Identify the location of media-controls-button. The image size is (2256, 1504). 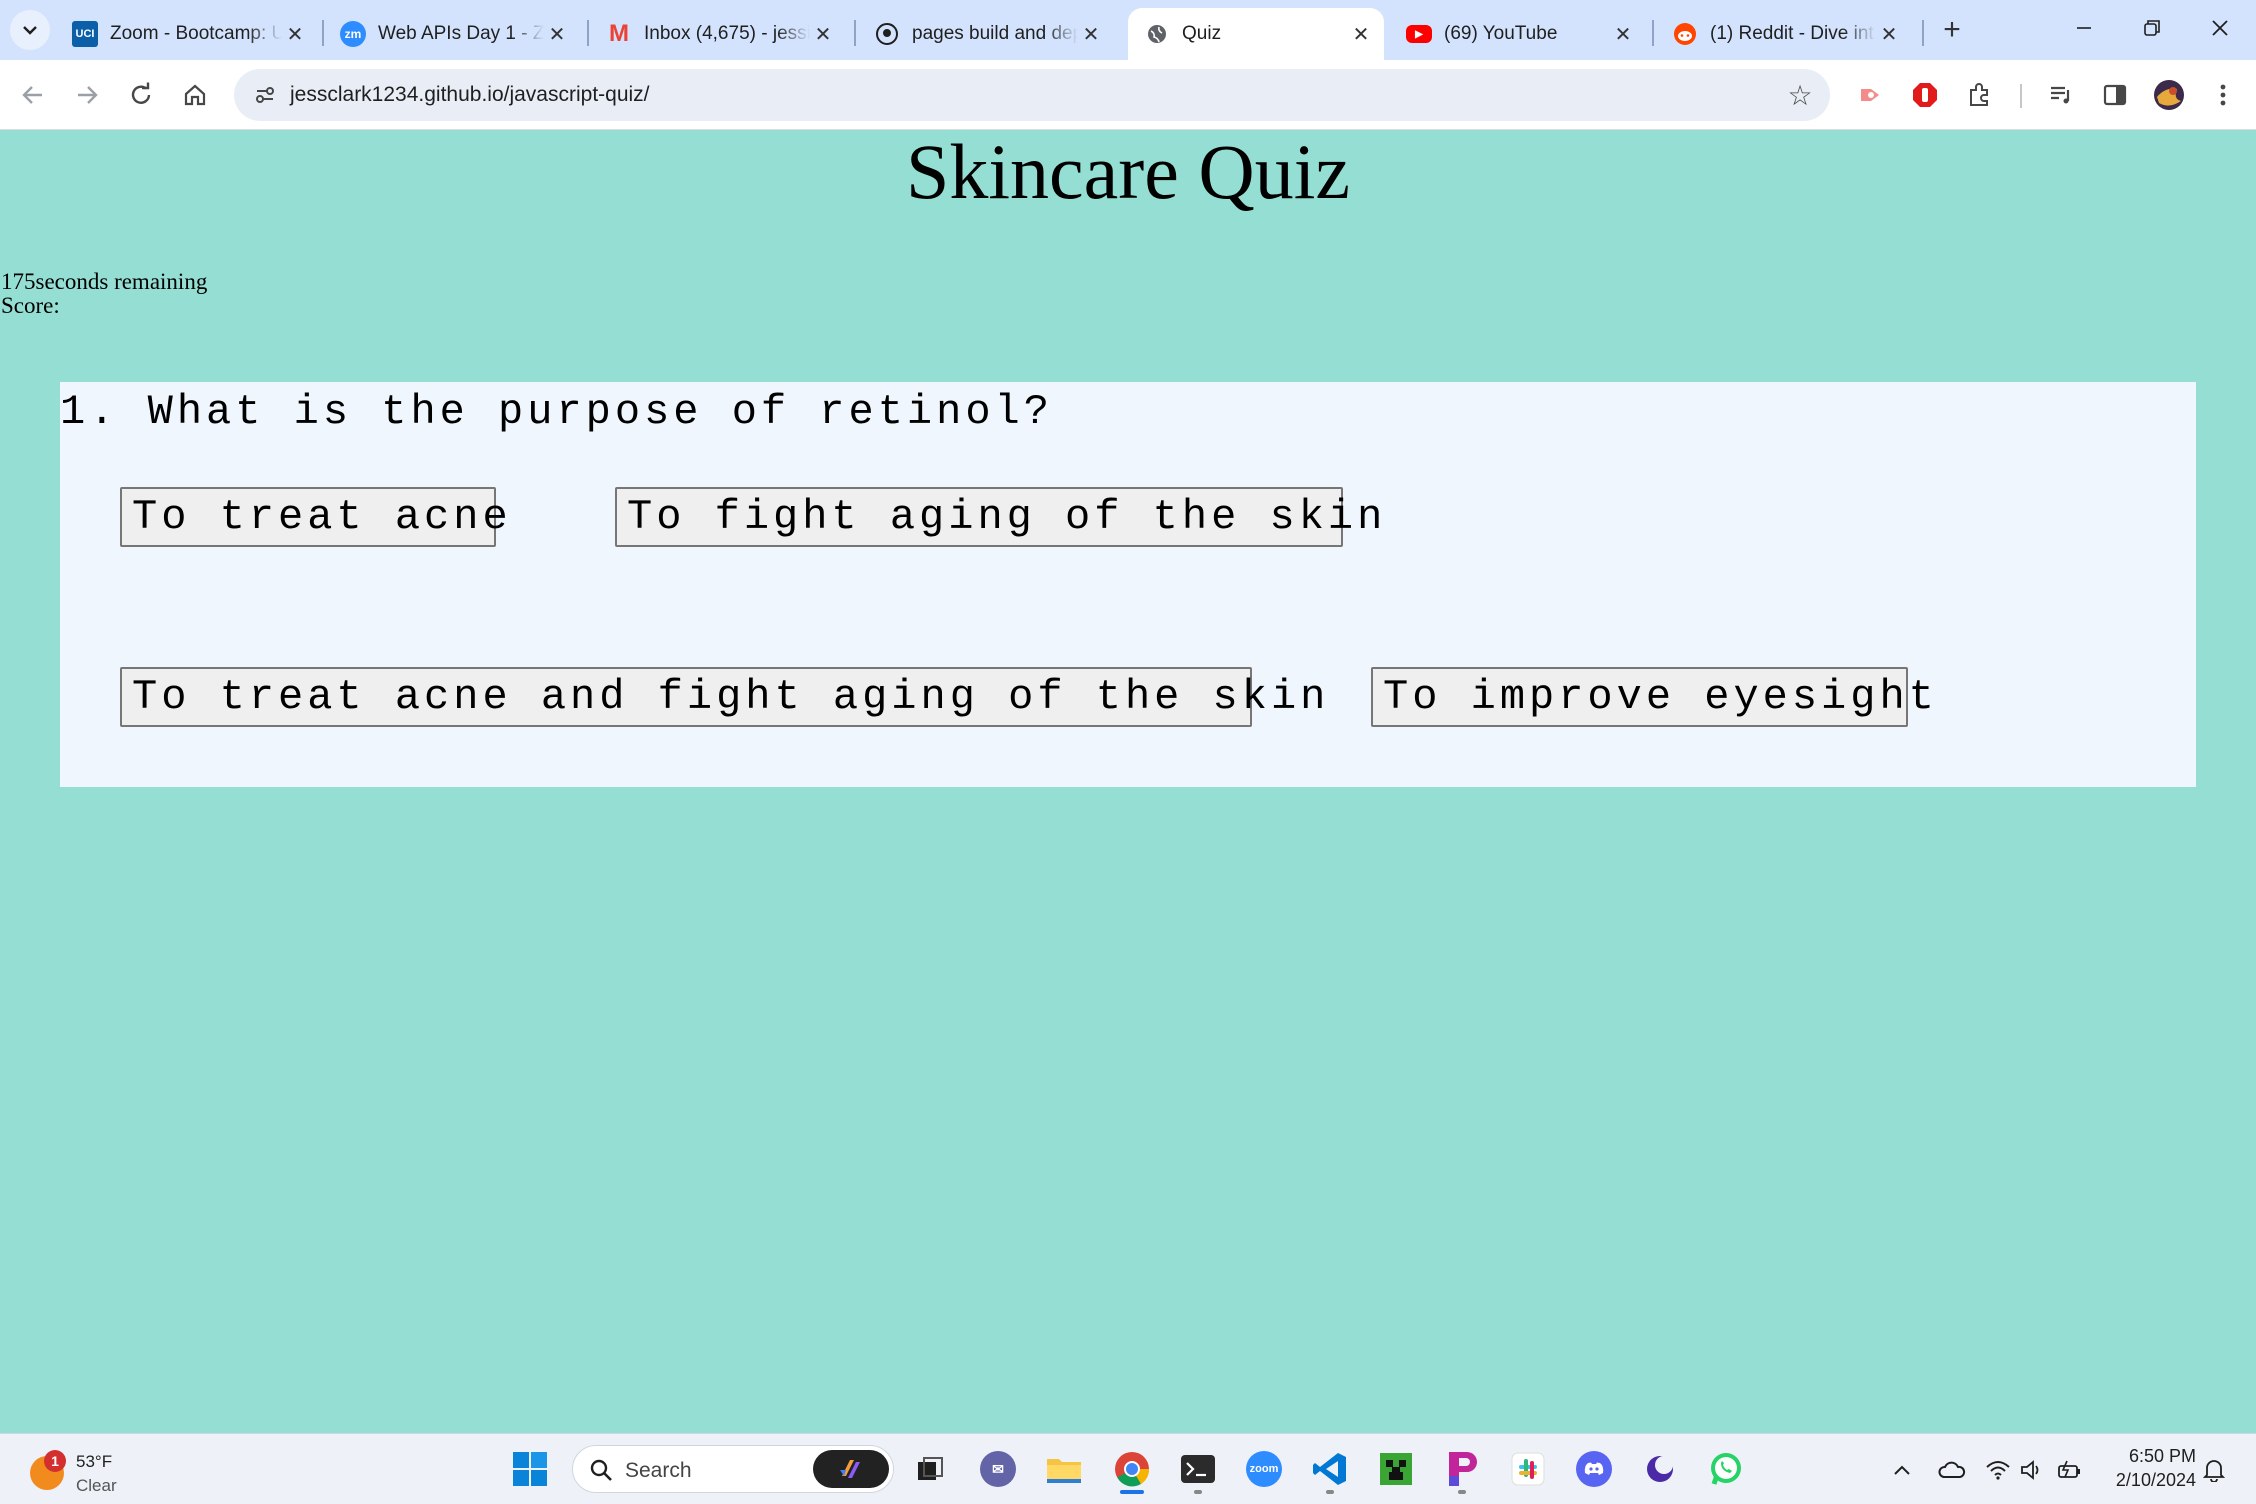
(2061, 95).